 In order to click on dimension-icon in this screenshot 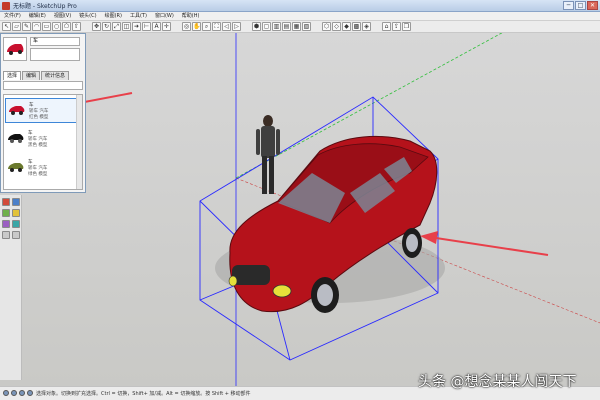, I will do `click(6, 235)`.